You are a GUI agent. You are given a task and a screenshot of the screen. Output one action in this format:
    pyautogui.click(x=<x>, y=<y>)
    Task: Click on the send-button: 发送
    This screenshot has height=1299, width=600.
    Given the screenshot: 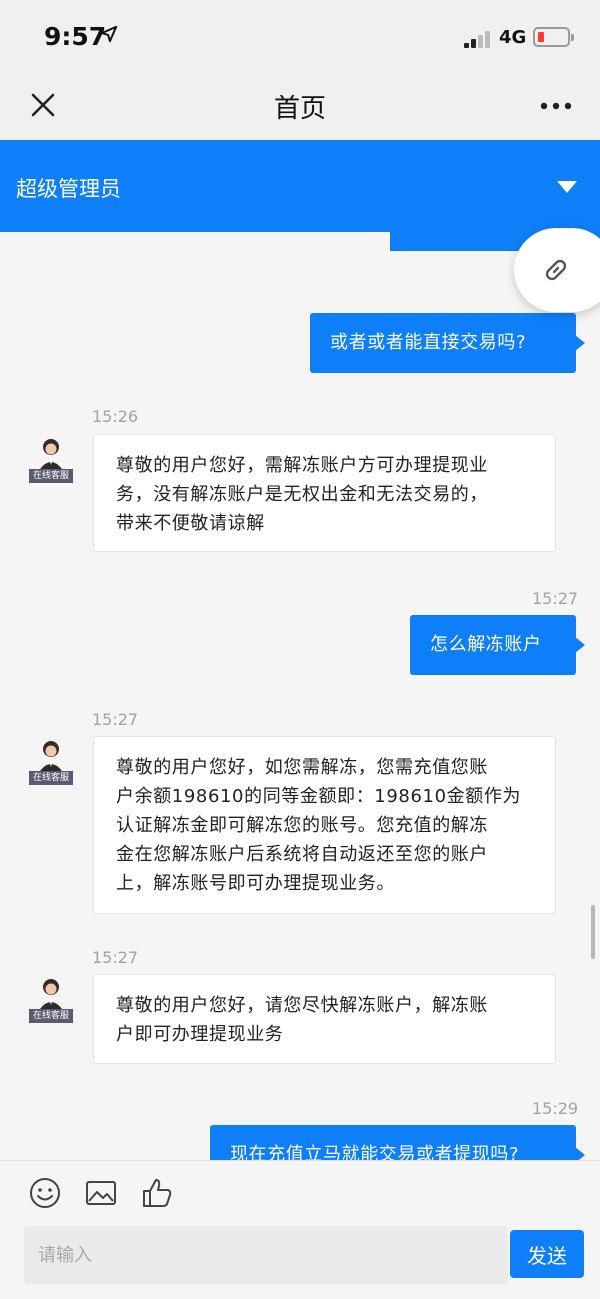 What is the action you would take?
    pyautogui.click(x=547, y=1254)
    